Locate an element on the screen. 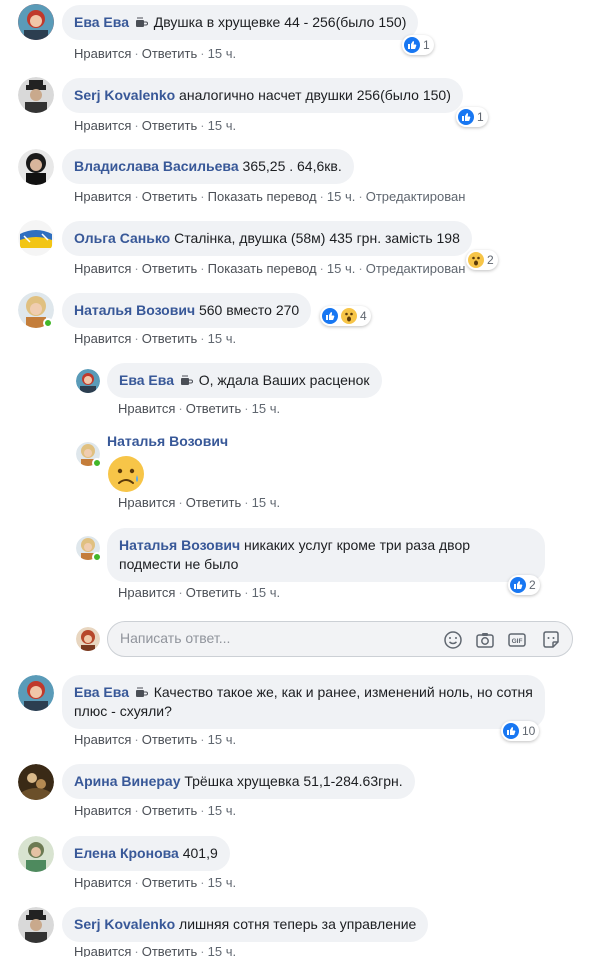 This screenshot has height=957, width=600. emoji-icon is located at coordinates (453, 640).